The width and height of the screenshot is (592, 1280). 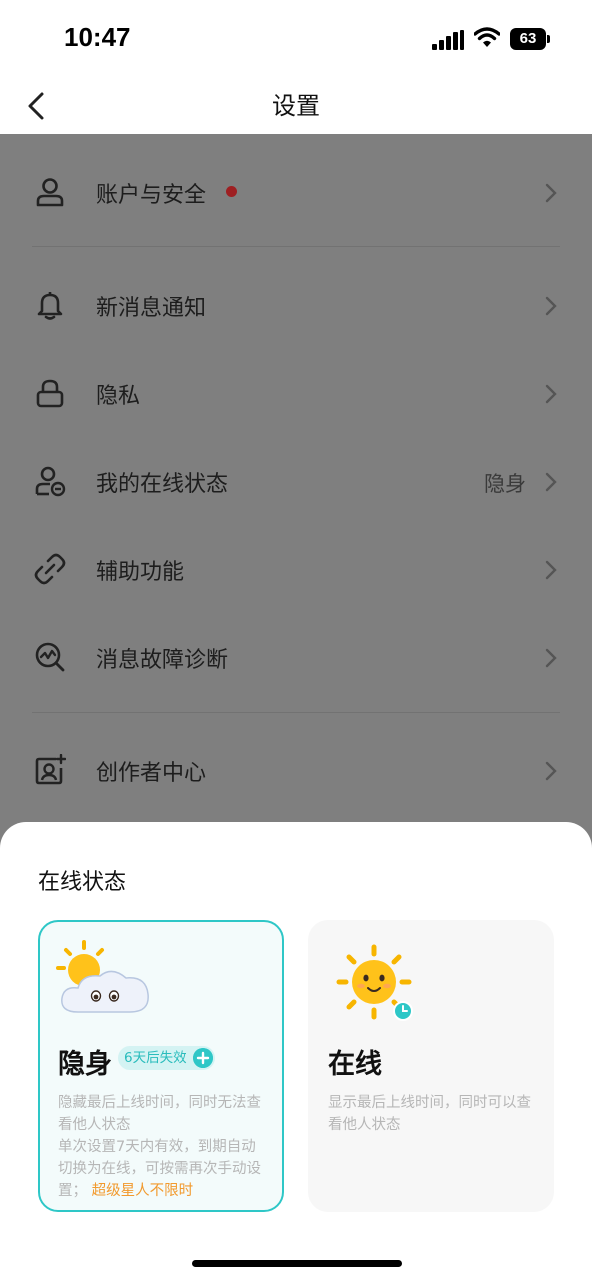 What do you see at coordinates (50, 192) in the screenshot?
I see `user-icon` at bounding box center [50, 192].